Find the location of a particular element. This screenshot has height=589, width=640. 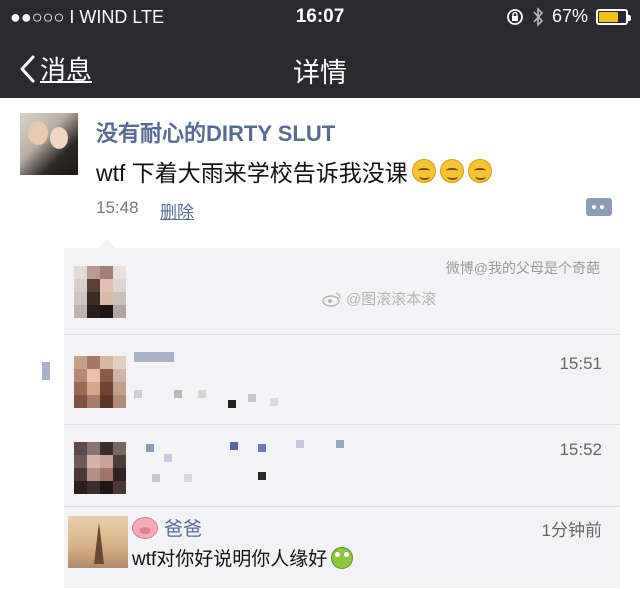

post-text: wtf 下着大雨来学校告诉我没课 is located at coordinates (252, 173).